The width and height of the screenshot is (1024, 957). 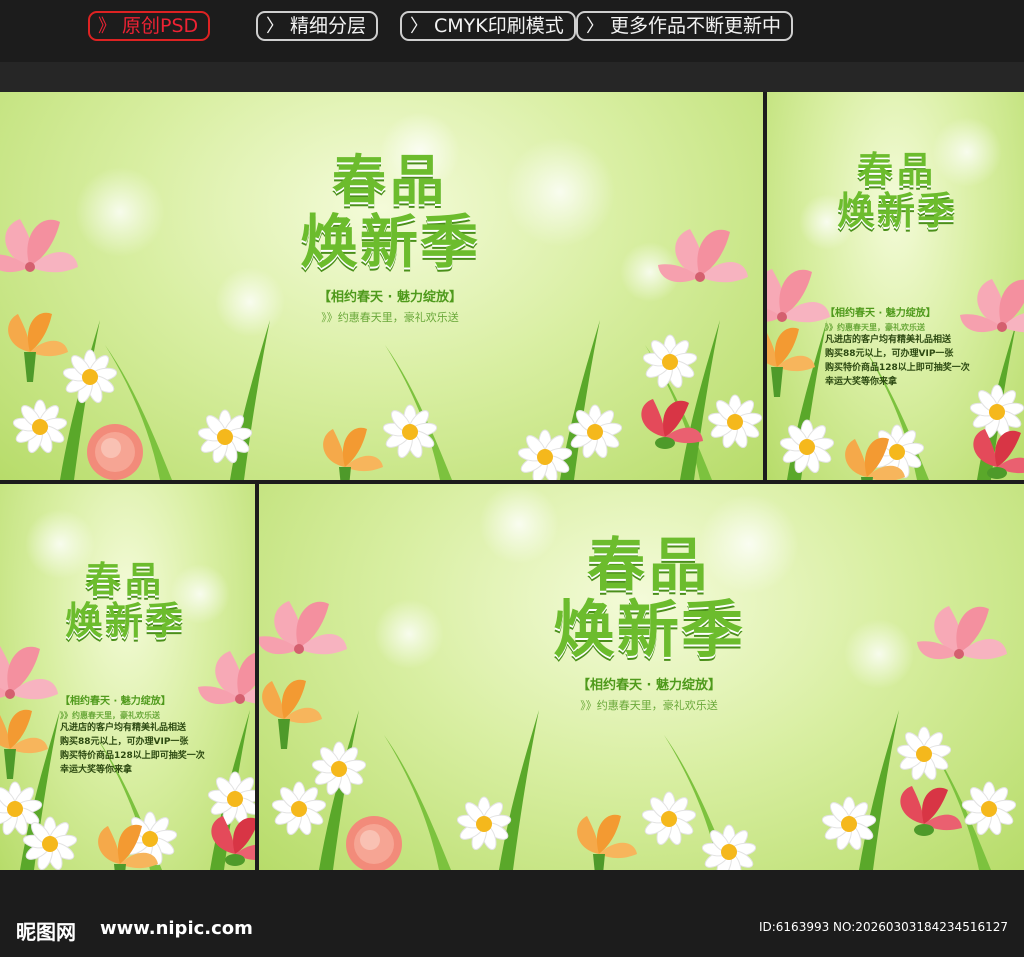 I want to click on tag-original-psd: 》原创PSD, so click(x=149, y=26).